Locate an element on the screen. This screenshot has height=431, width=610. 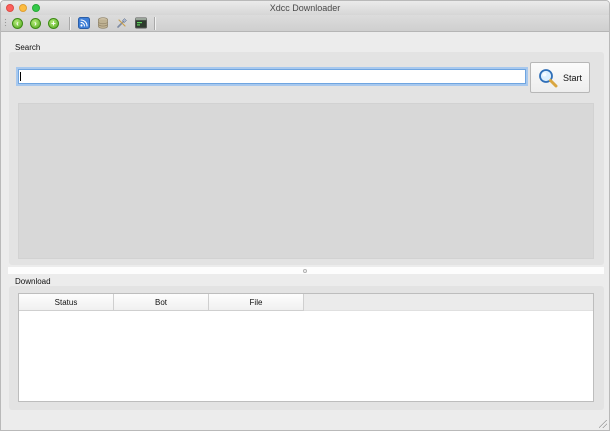
search-input is located at coordinates (272, 76).